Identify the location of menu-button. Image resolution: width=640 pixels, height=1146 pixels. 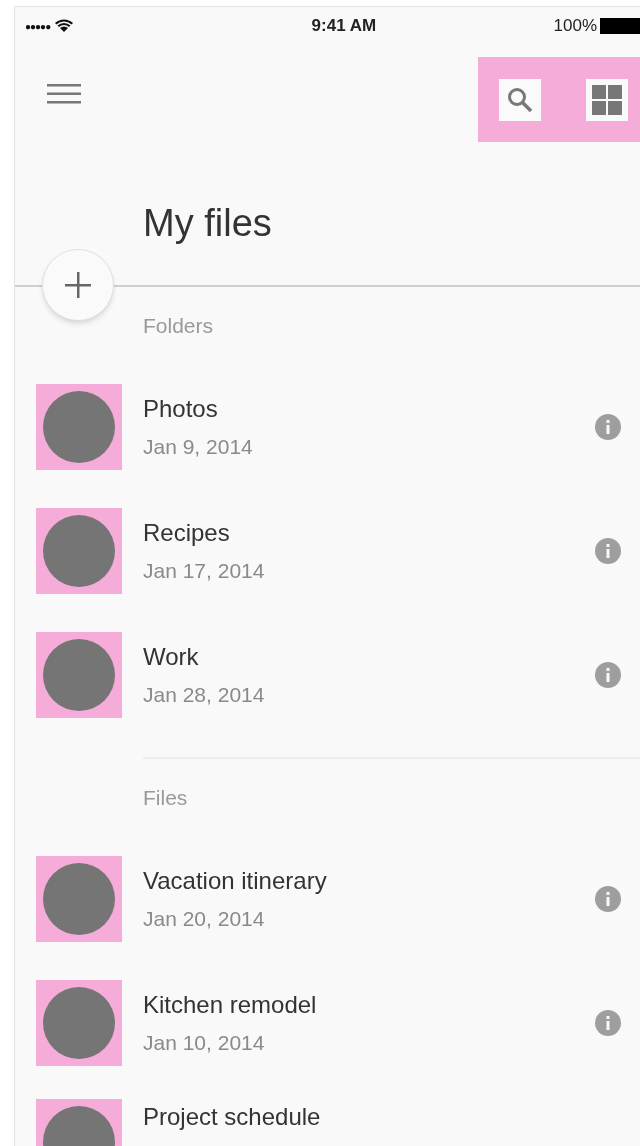
(64, 94).